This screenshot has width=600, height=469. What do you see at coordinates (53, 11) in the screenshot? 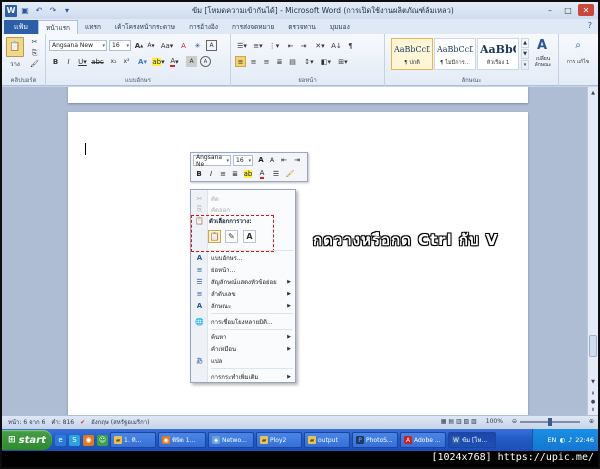
I see `redo-icon: ↷` at bounding box center [53, 11].